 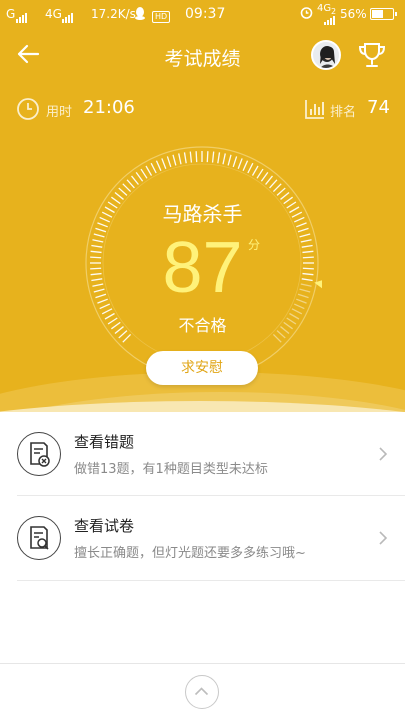 What do you see at coordinates (202, 325) in the screenshot?
I see `pass-status: 不合格` at bounding box center [202, 325].